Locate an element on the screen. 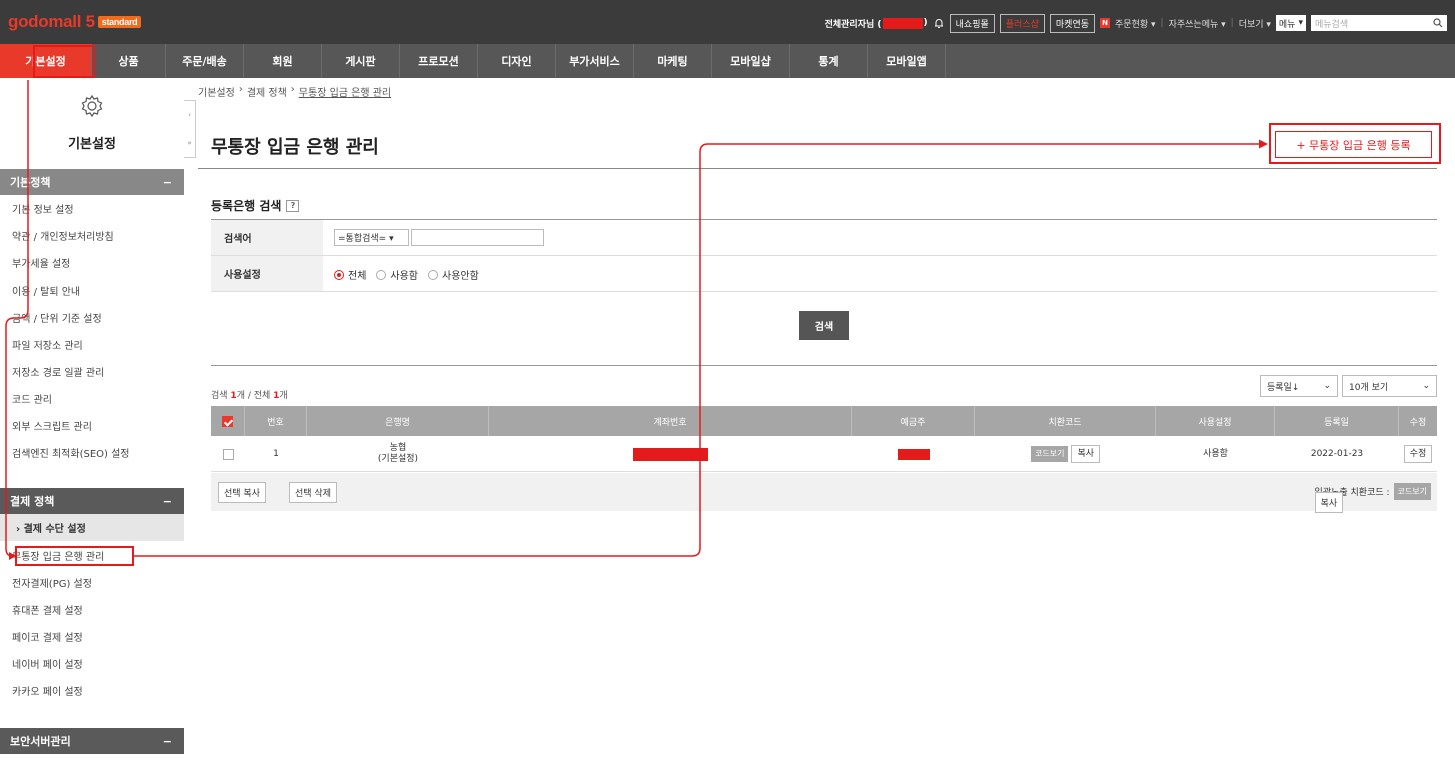 The image size is (1455, 766). sidebar-collapse-toggle: ‹ » is located at coordinates (190, 129).